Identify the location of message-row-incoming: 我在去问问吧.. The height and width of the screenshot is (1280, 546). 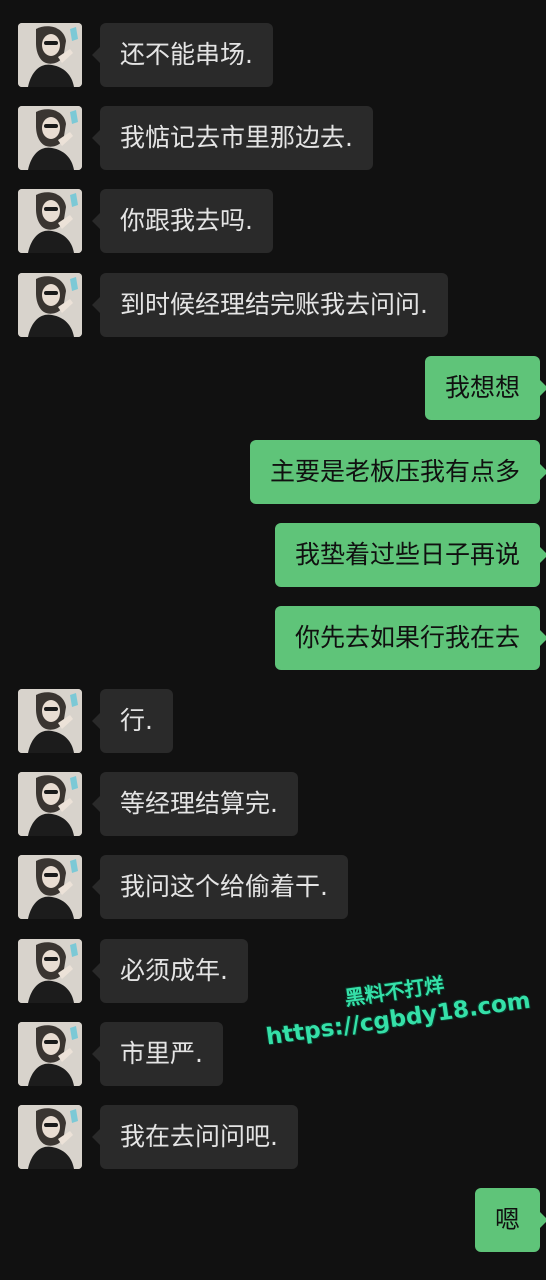
(273, 1138).